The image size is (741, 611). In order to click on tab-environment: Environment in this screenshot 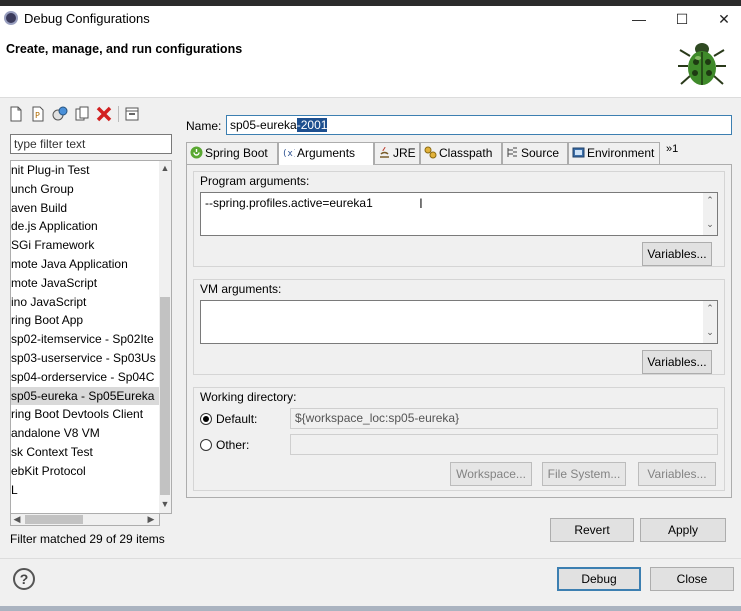, I will do `click(614, 153)`.